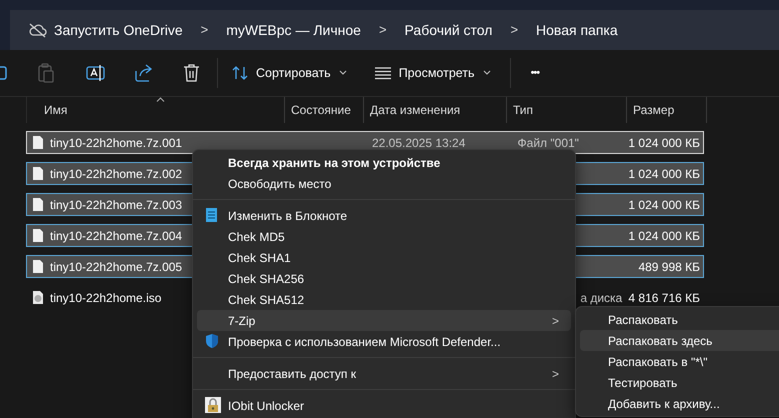  Describe the element at coordinates (116, 143) in the screenshot. I see `file-name: tiny10-22h2home.7z.001` at that location.